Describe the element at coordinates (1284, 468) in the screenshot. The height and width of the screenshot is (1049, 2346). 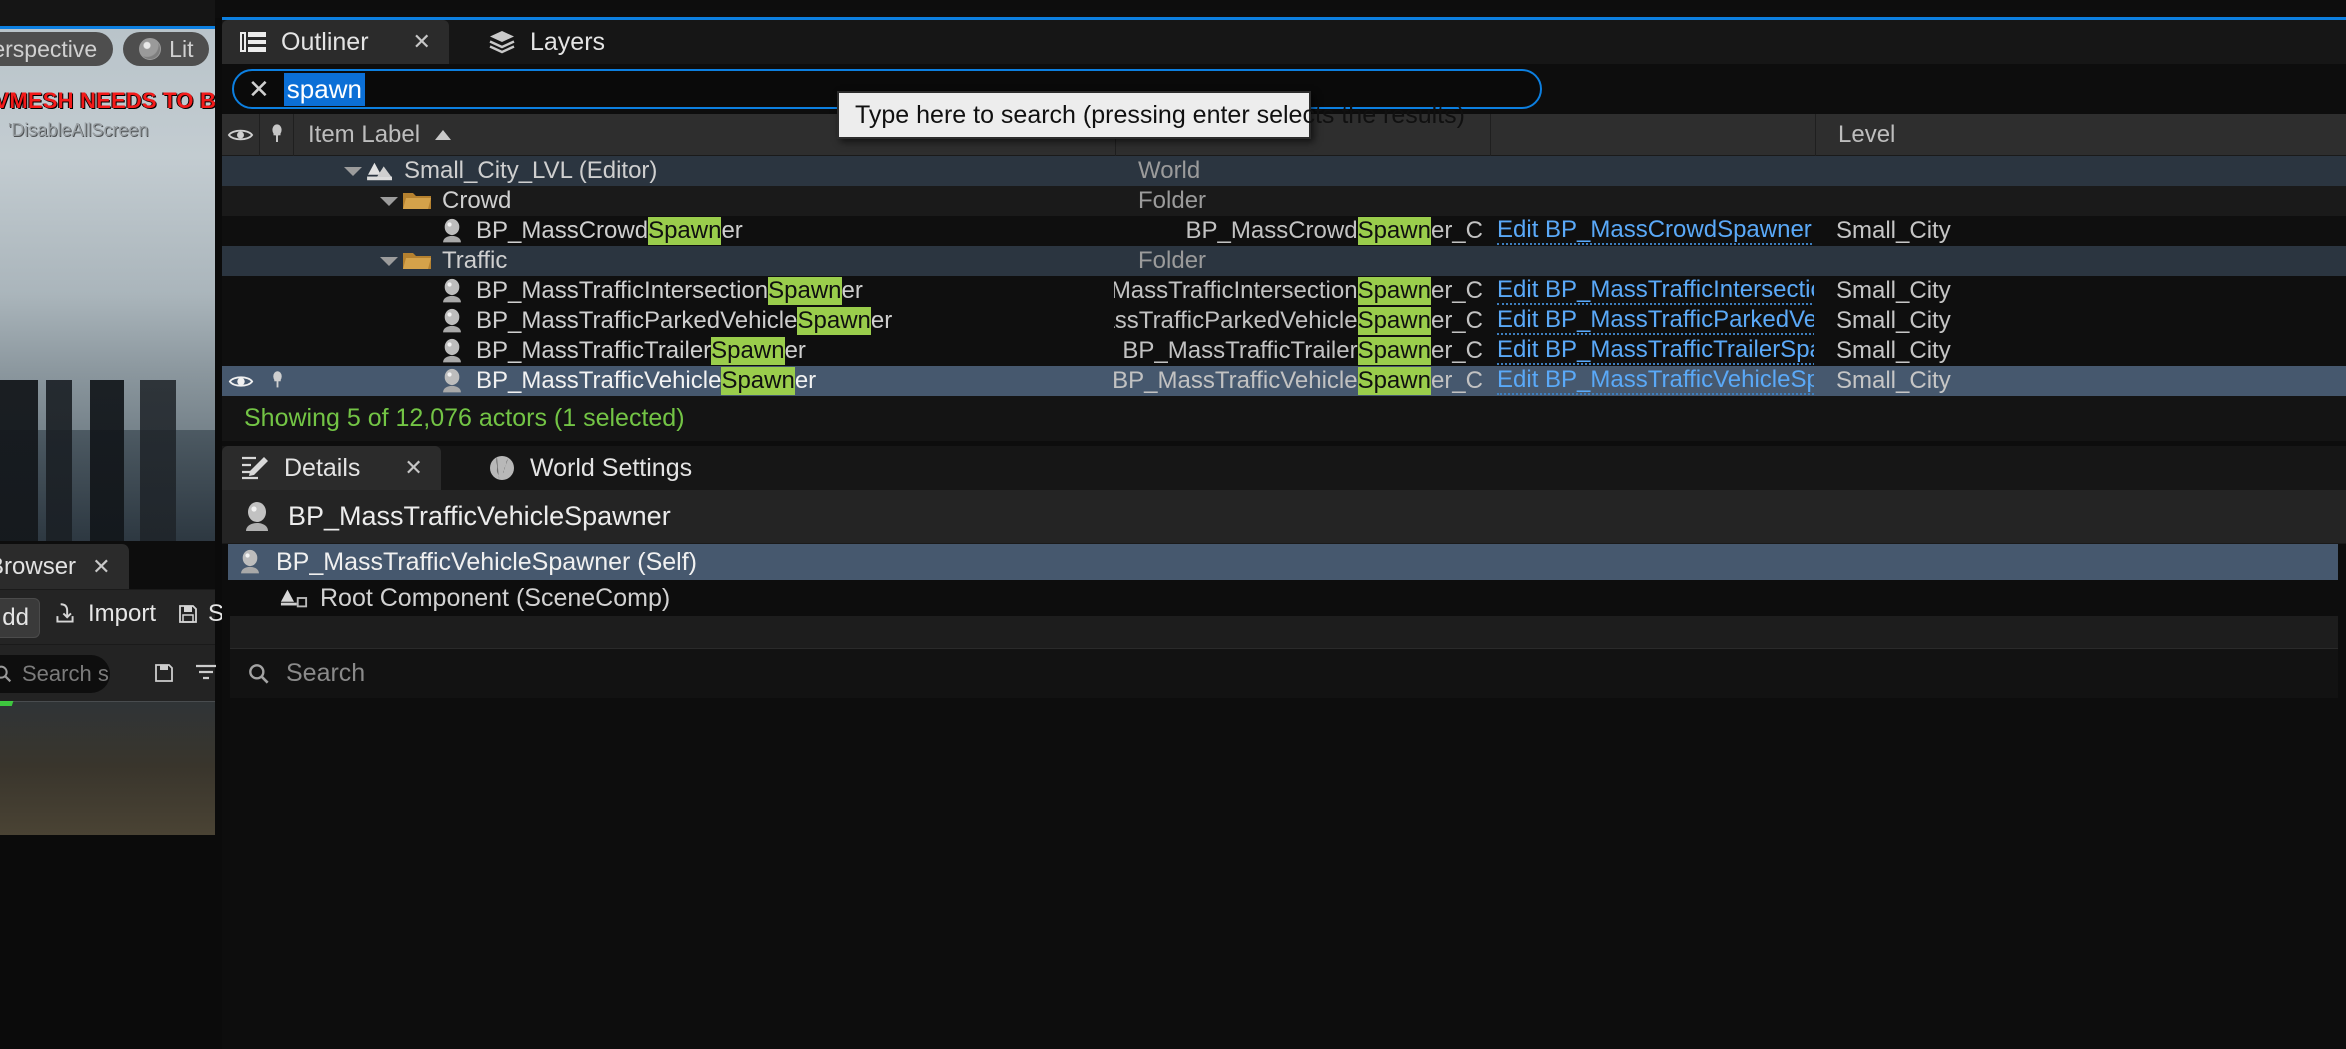
I see `details-tabrow: Details ✕ World Settings` at that location.